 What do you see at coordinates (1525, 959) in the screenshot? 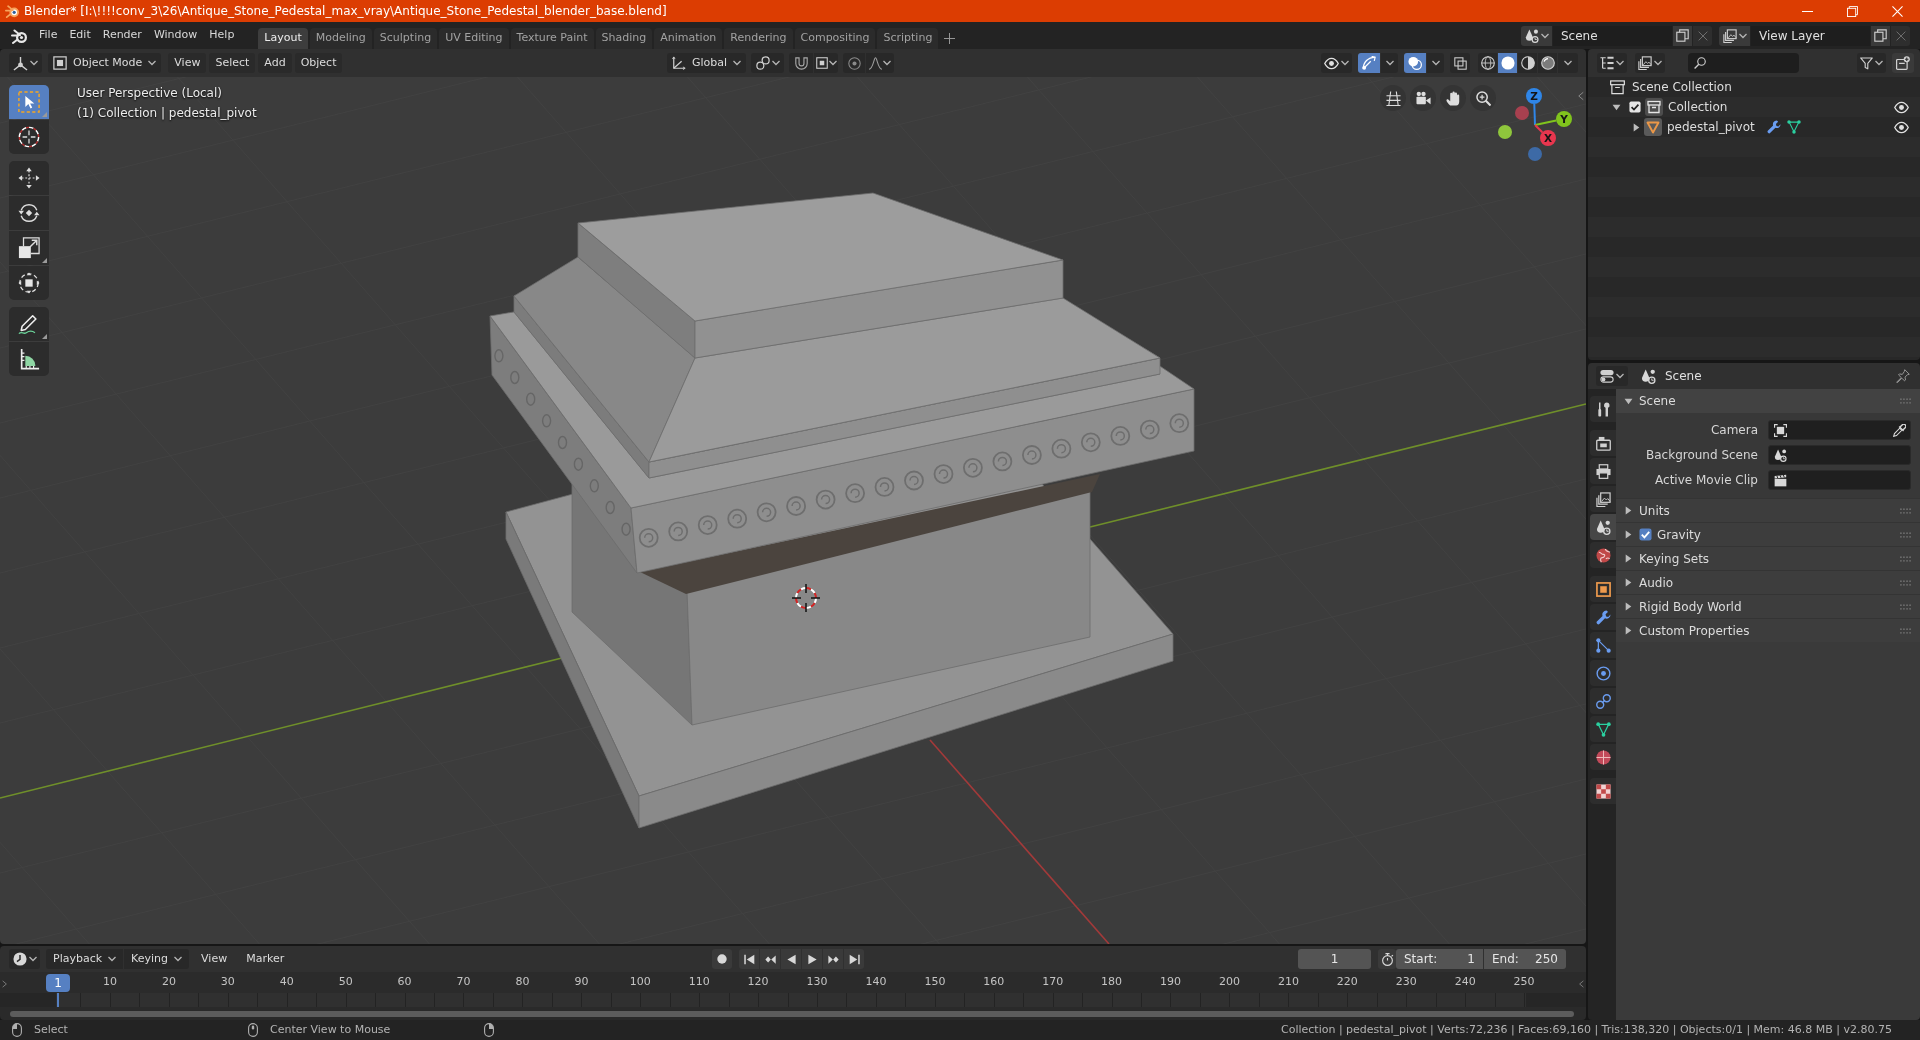
I see `end-frame-field: End: 250` at bounding box center [1525, 959].